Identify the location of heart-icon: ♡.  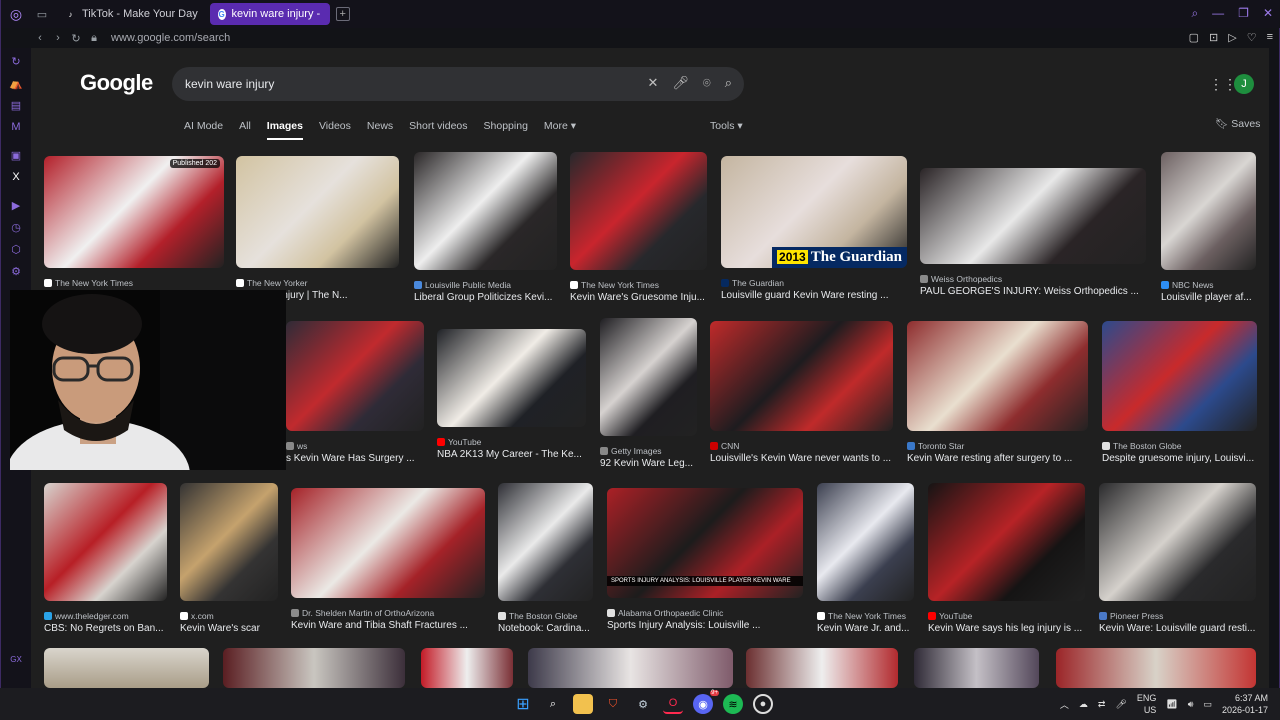
(1252, 37).